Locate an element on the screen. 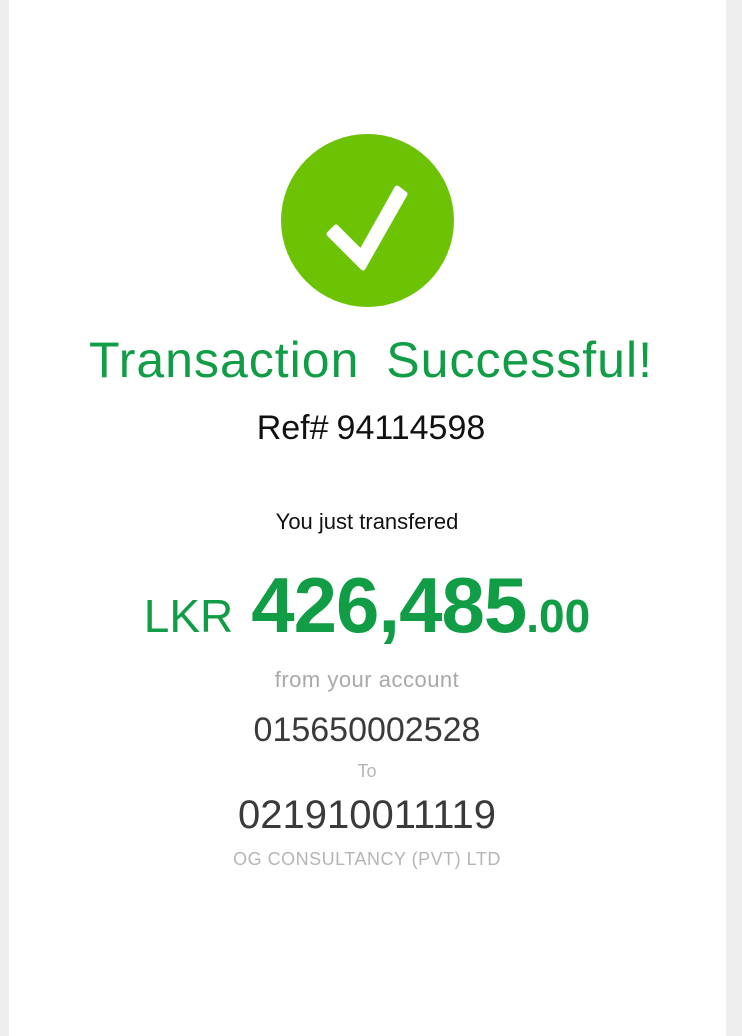 The width and height of the screenshot is (742, 1036). reference-number: 94114598 is located at coordinates (411, 428).